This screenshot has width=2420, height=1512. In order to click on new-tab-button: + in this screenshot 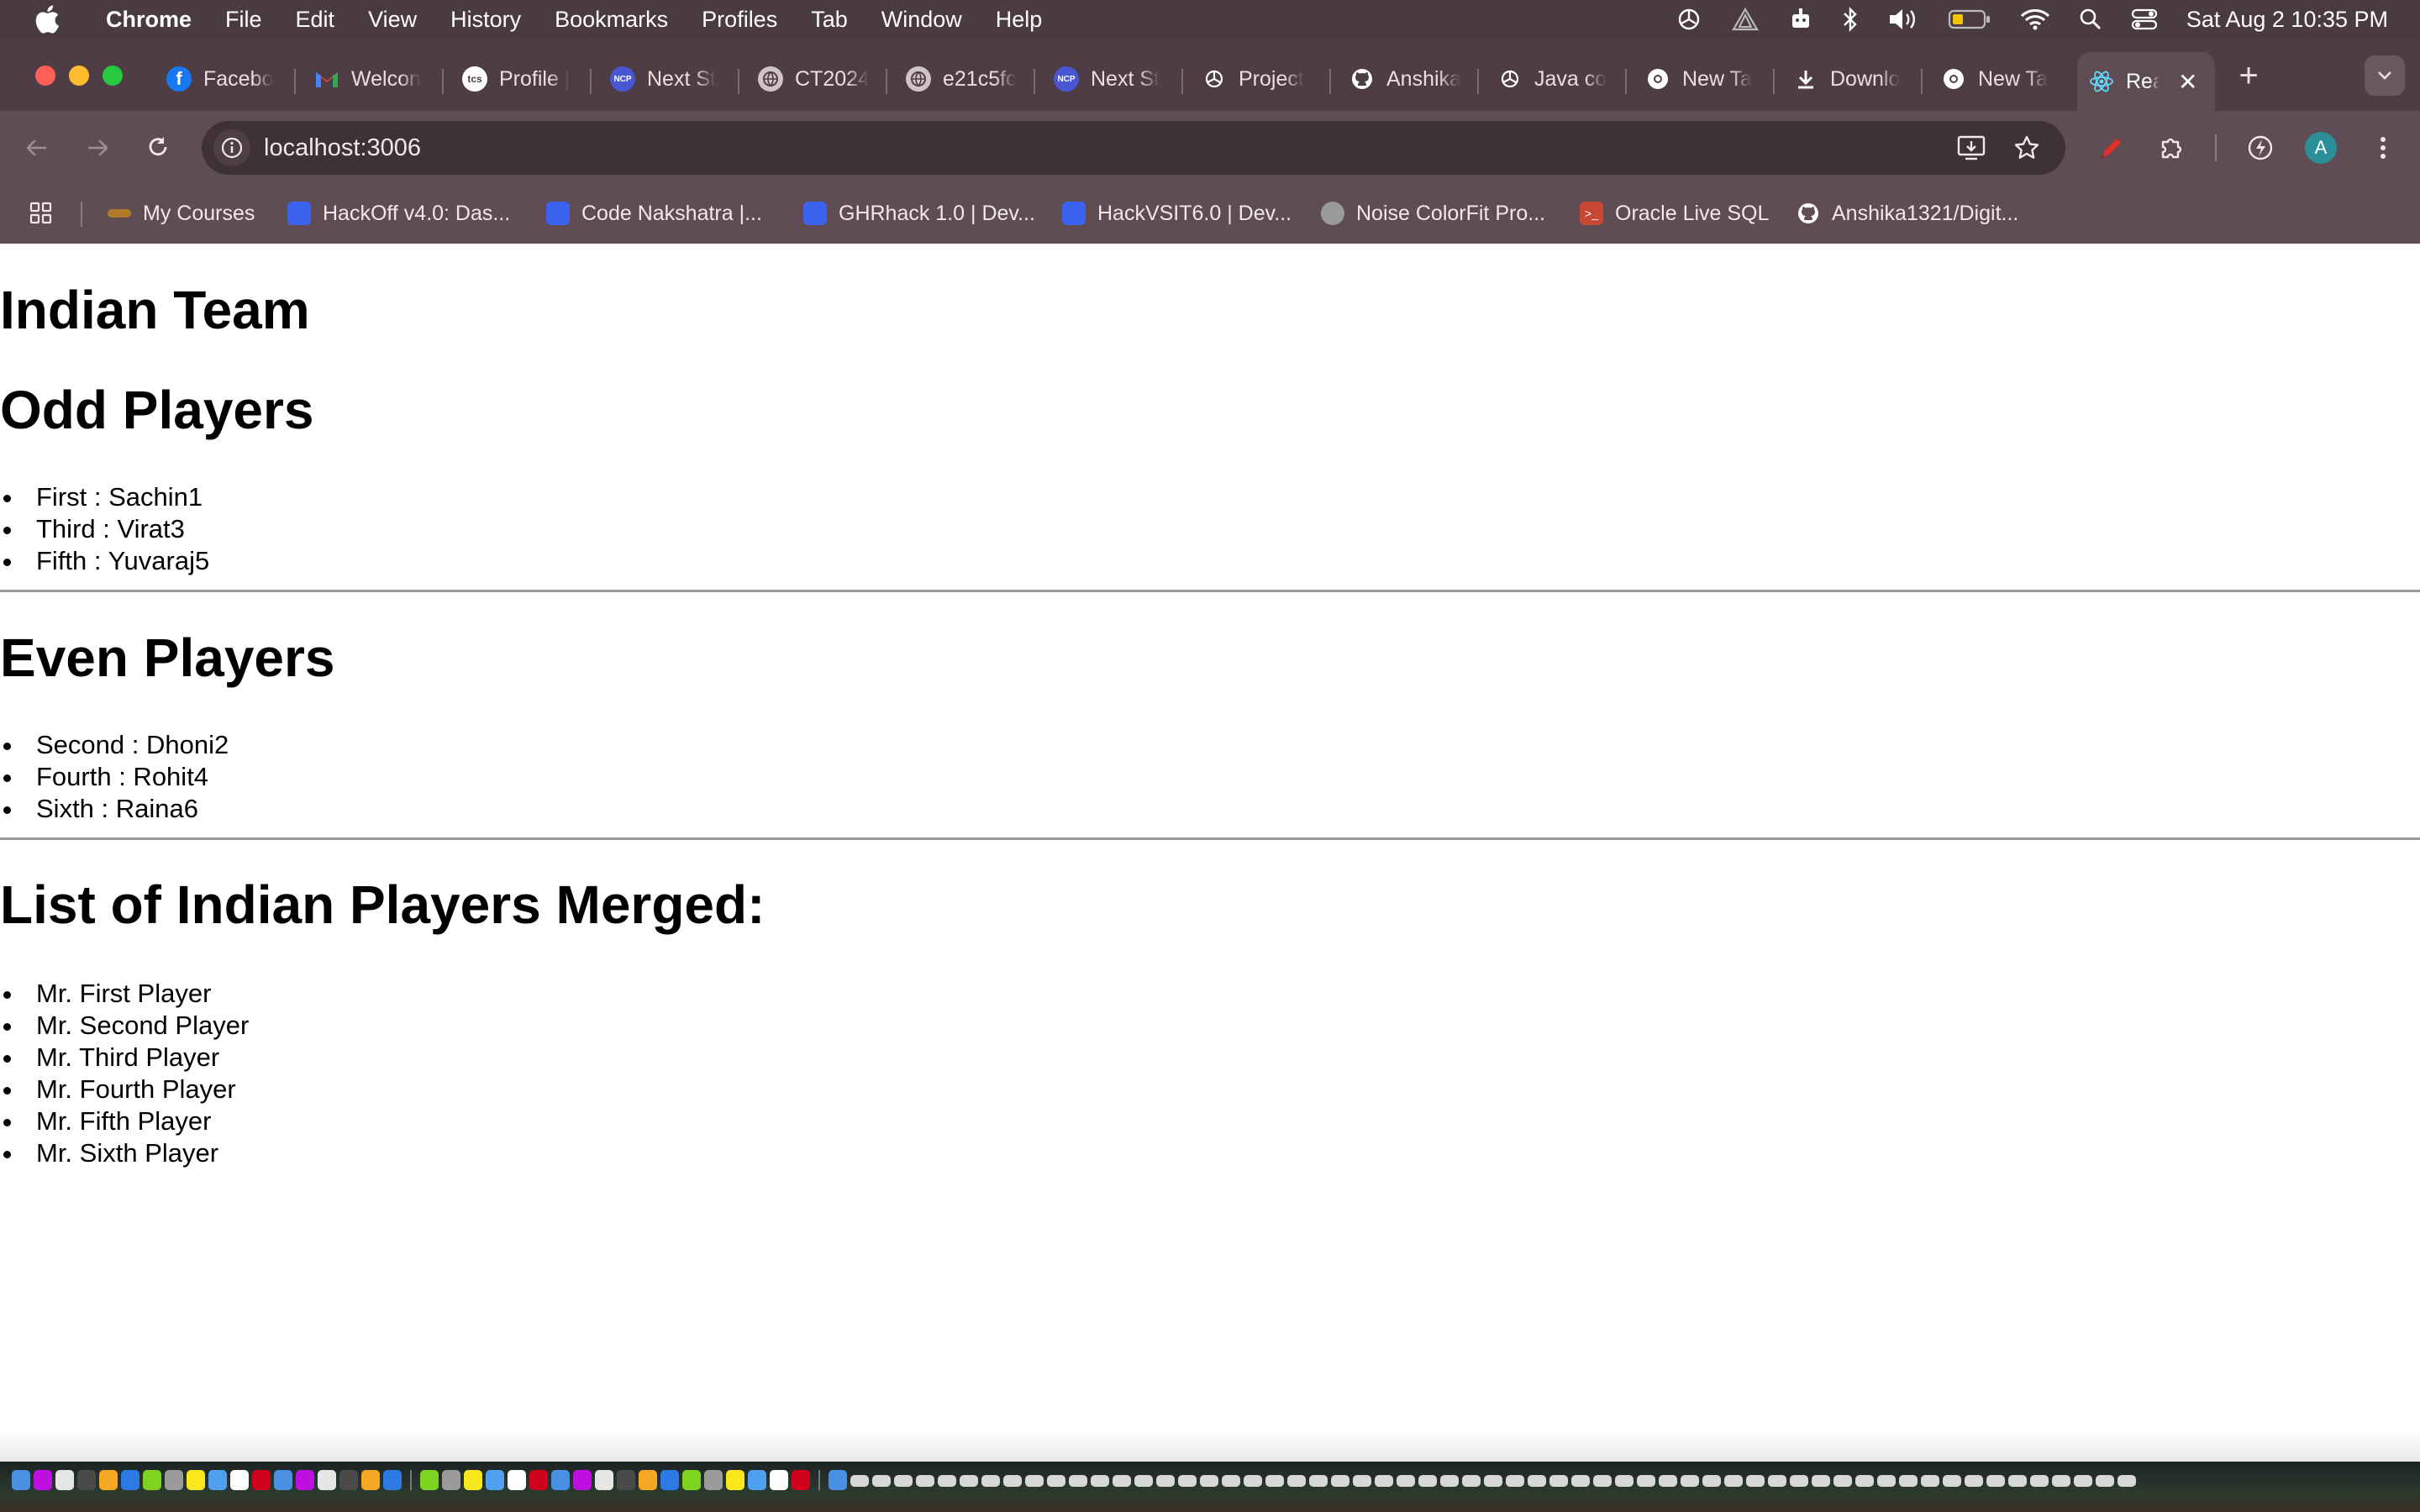, I will do `click(2248, 75)`.